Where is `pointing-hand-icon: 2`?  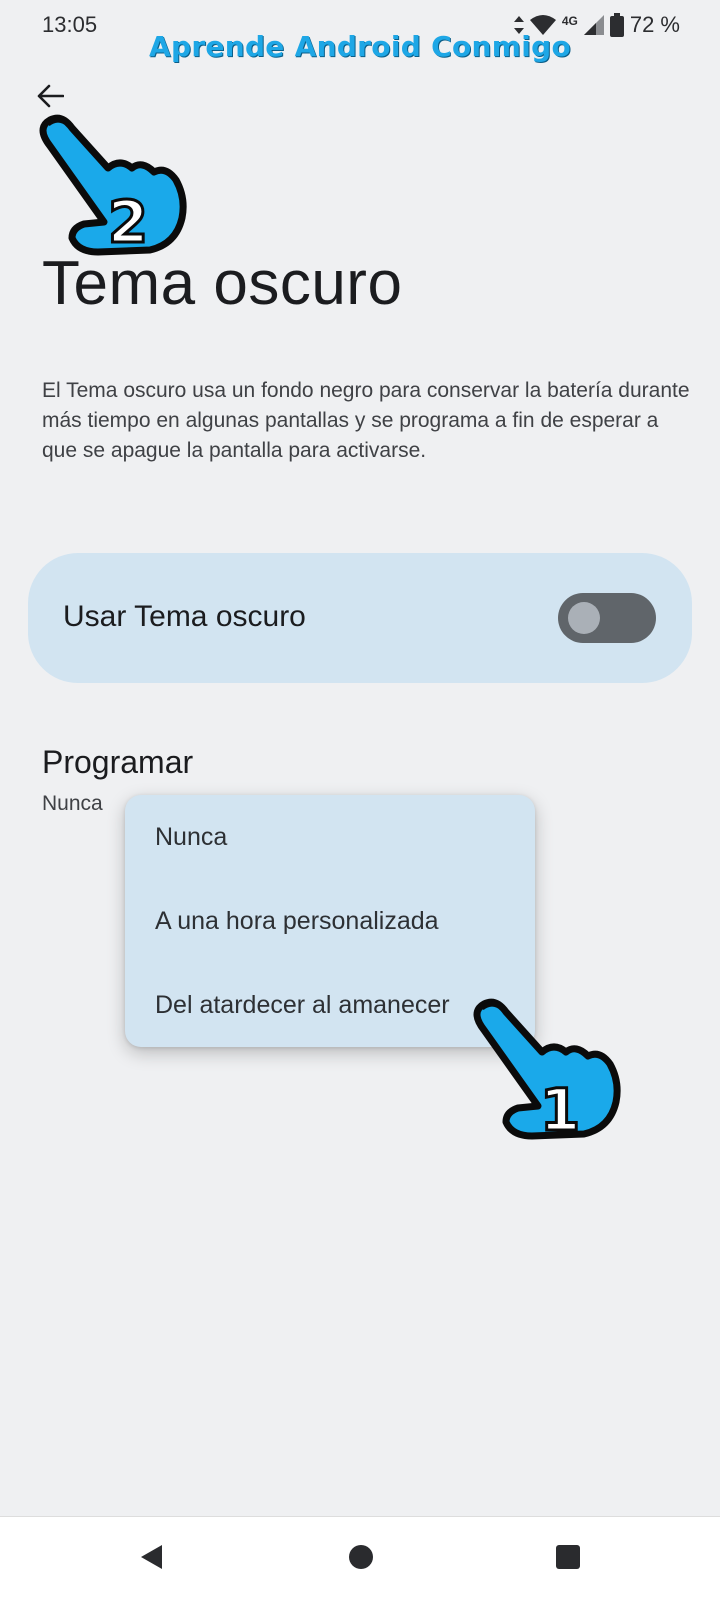
pointing-hand-icon: 2 is located at coordinates (113, 182).